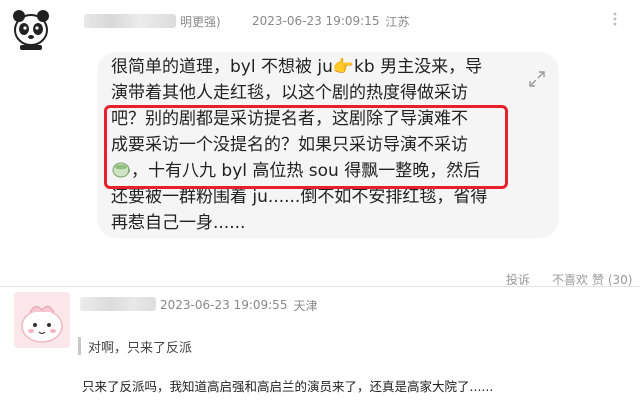 The height and width of the screenshot is (409, 640). Describe the element at coordinates (42, 320) in the screenshot. I see `avatar-cartoon` at that location.